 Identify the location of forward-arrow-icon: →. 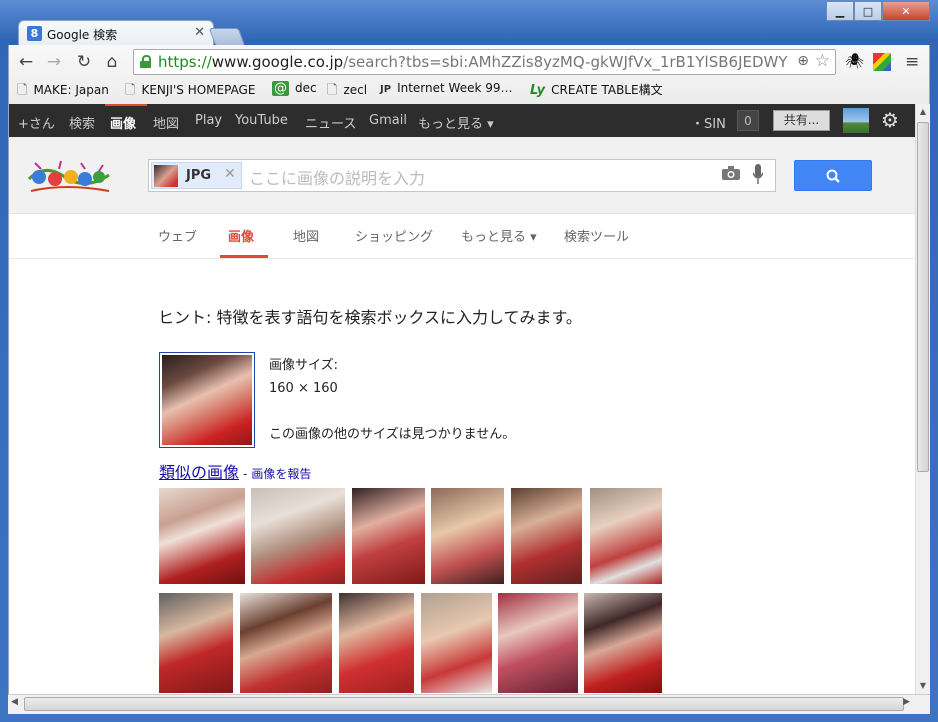
(54, 62).